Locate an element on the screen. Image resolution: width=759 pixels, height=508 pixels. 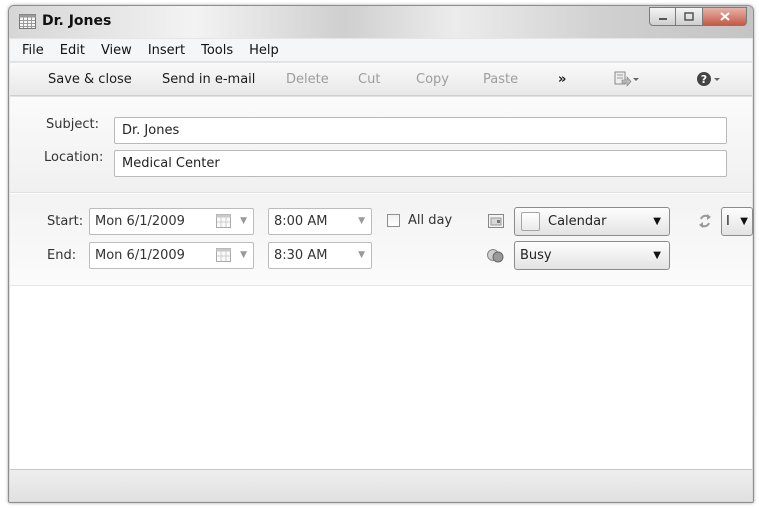
repeat-icon is located at coordinates (705, 221).